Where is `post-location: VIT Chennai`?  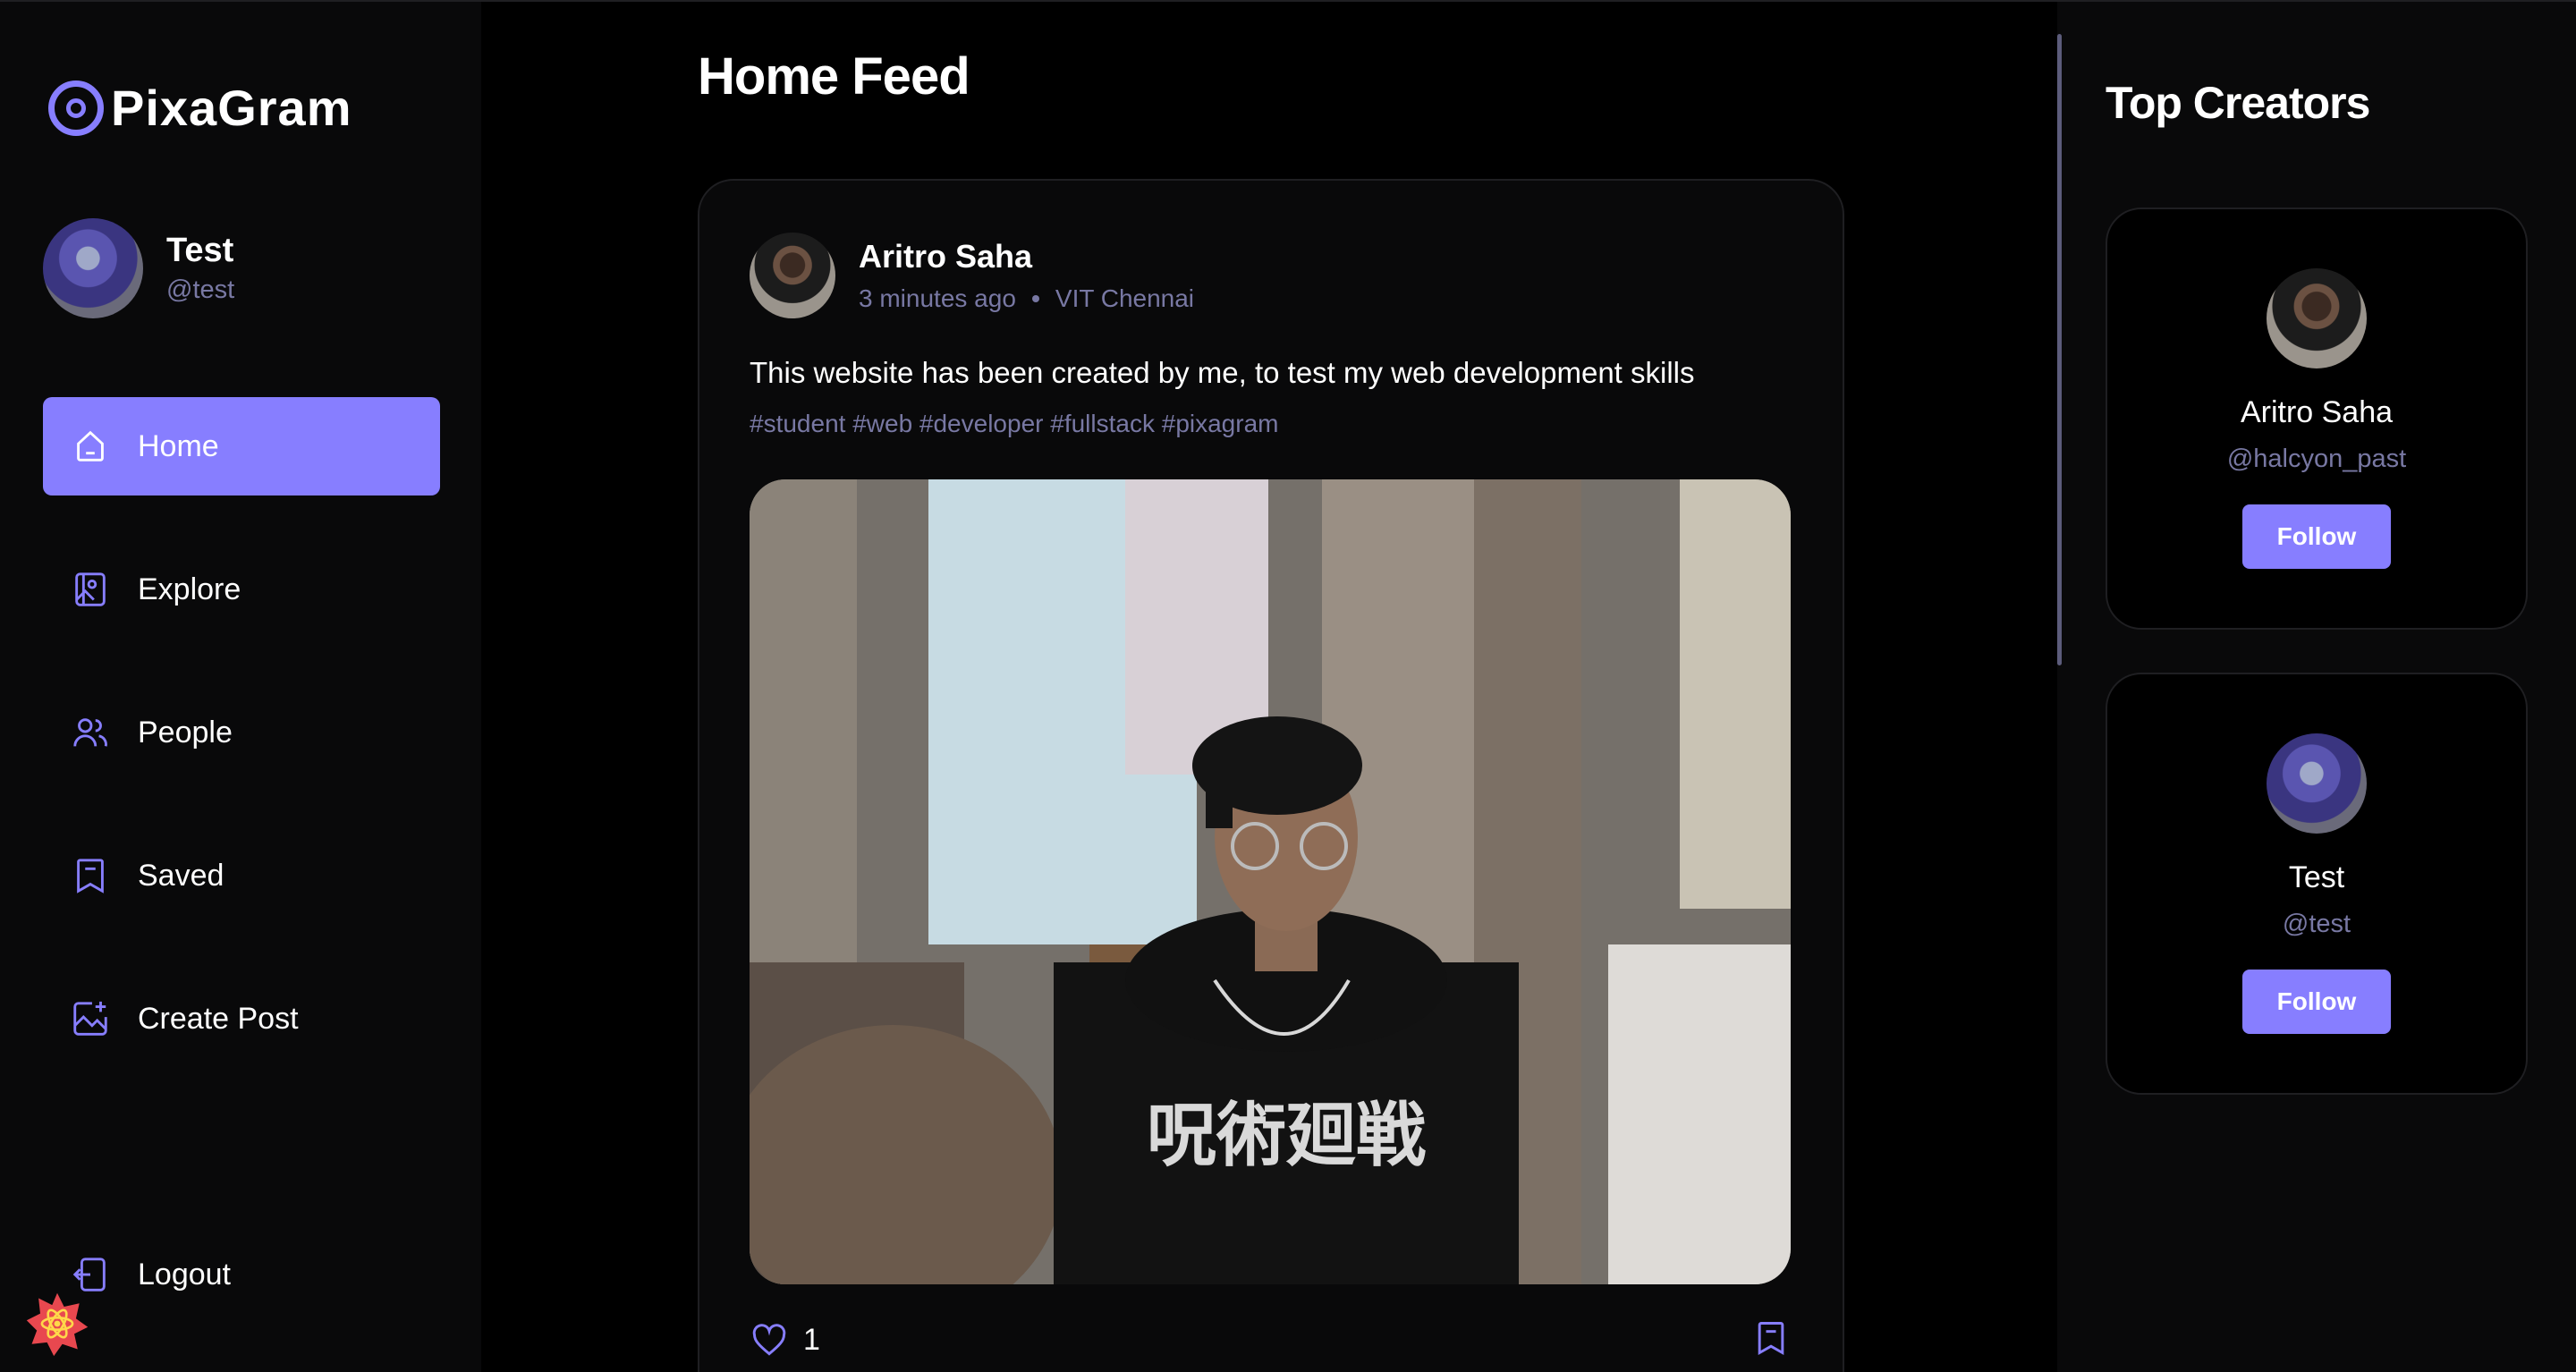 post-location: VIT Chennai is located at coordinates (1125, 298).